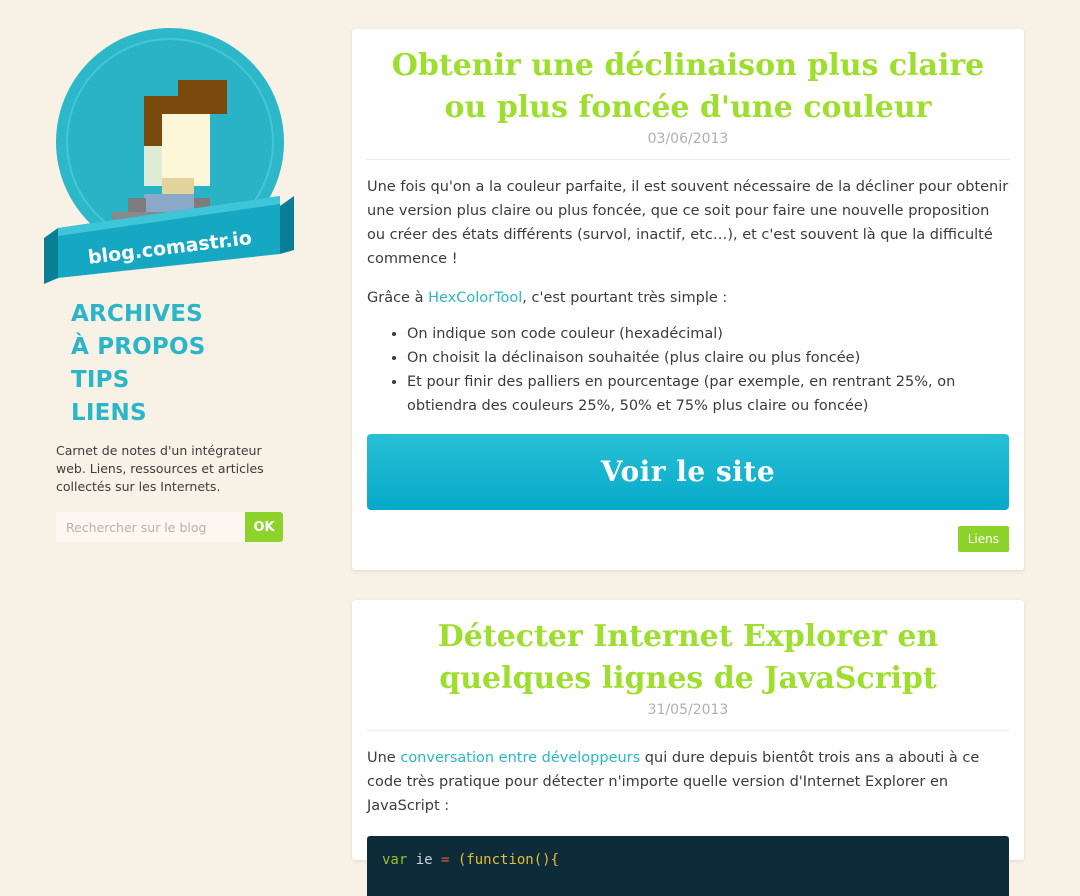 This screenshot has width=1080, height=896. What do you see at coordinates (138, 380) in the screenshot?
I see `nav-item-tips: TIPS` at bounding box center [138, 380].